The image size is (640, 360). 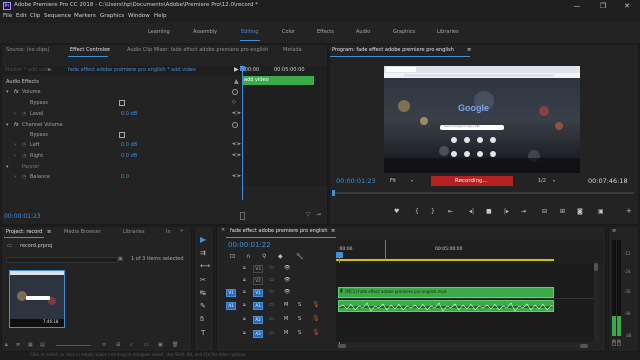 What do you see at coordinates (62, 260) in the screenshot?
I see `project-search-input` at bounding box center [62, 260].